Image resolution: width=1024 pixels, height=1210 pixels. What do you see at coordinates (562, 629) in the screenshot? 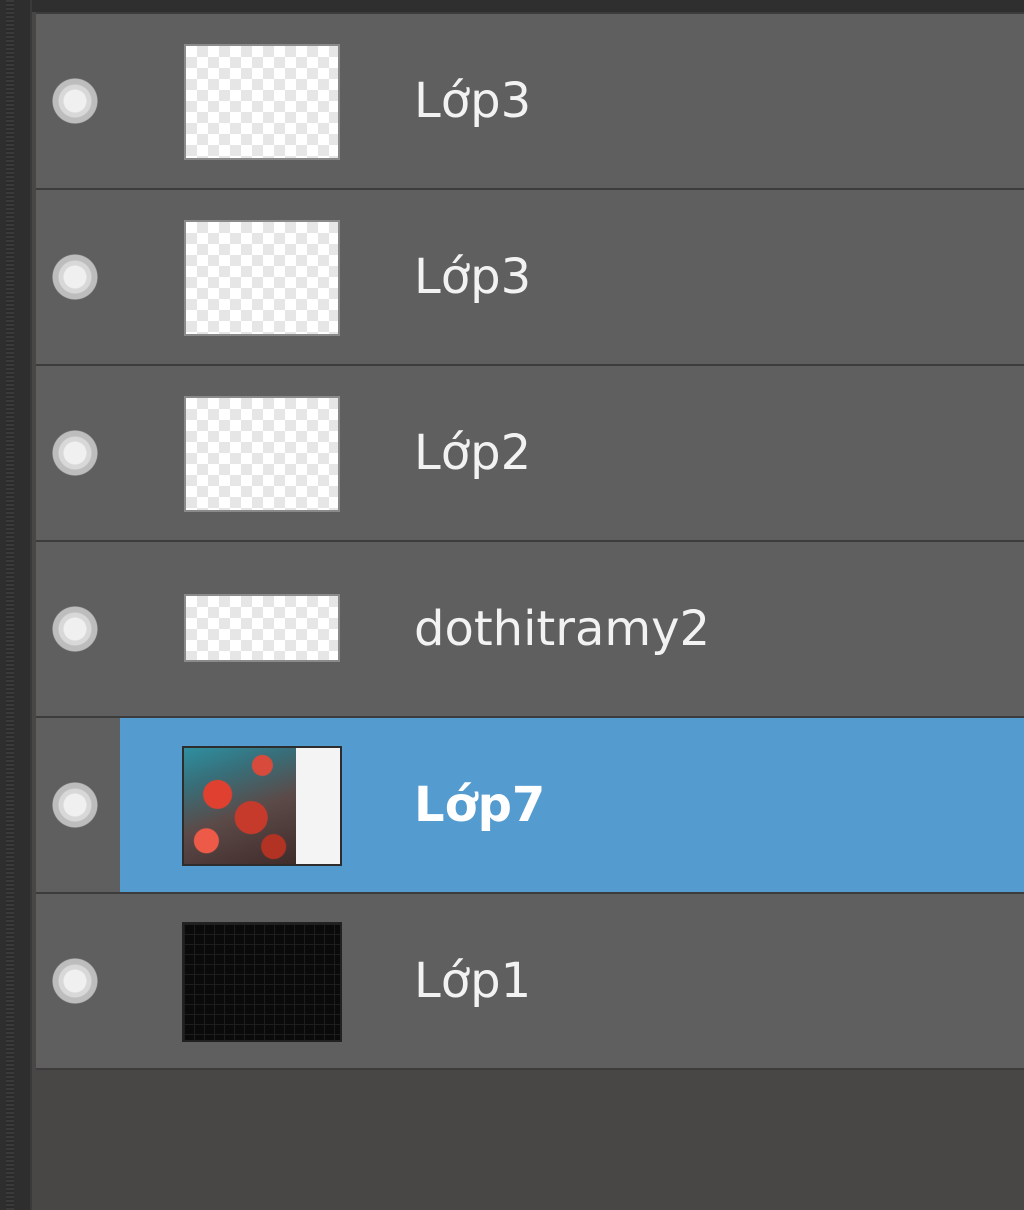
I see `layer-name: dothitramy2` at bounding box center [562, 629].